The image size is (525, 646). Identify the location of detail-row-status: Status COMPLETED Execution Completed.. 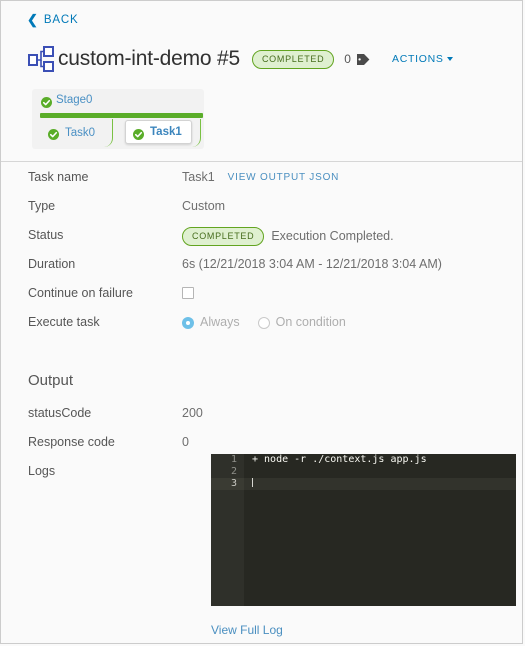
(261, 241).